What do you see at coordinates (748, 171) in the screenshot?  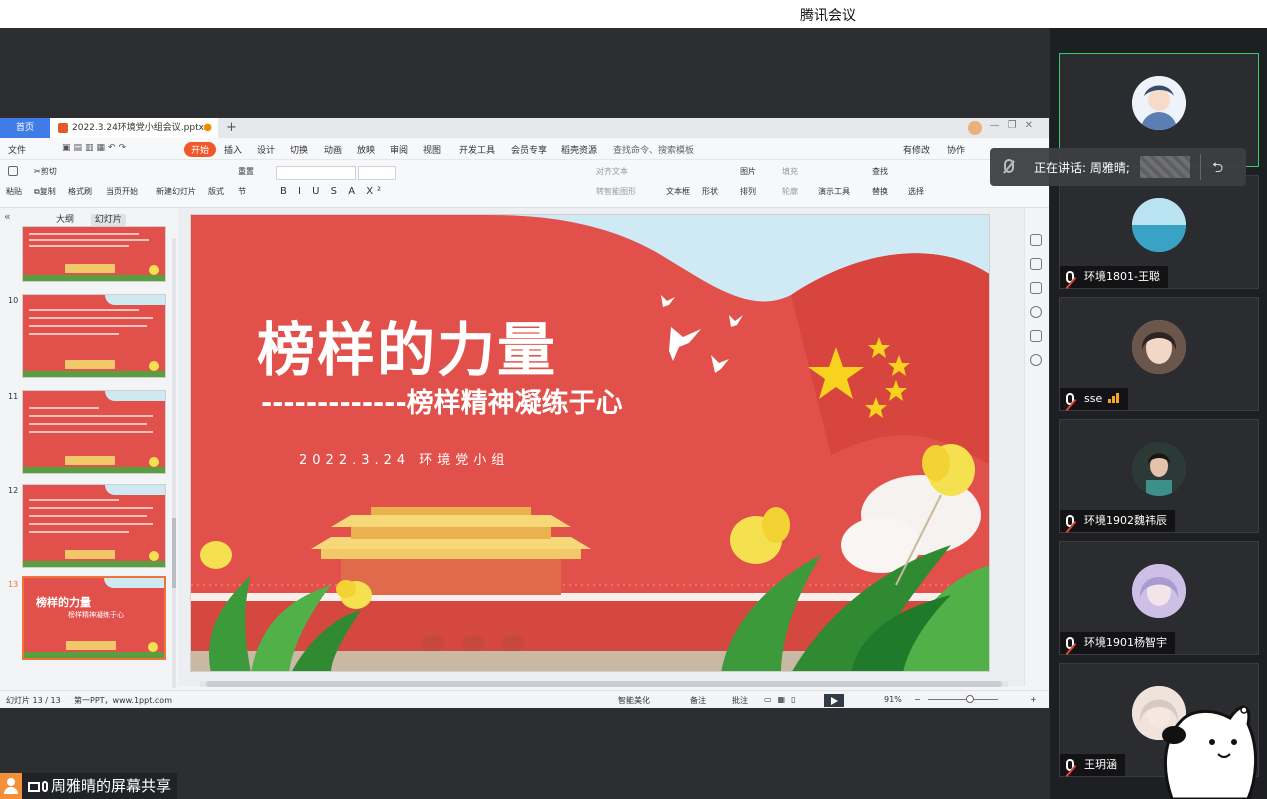 I see `picture-button: 图片` at bounding box center [748, 171].